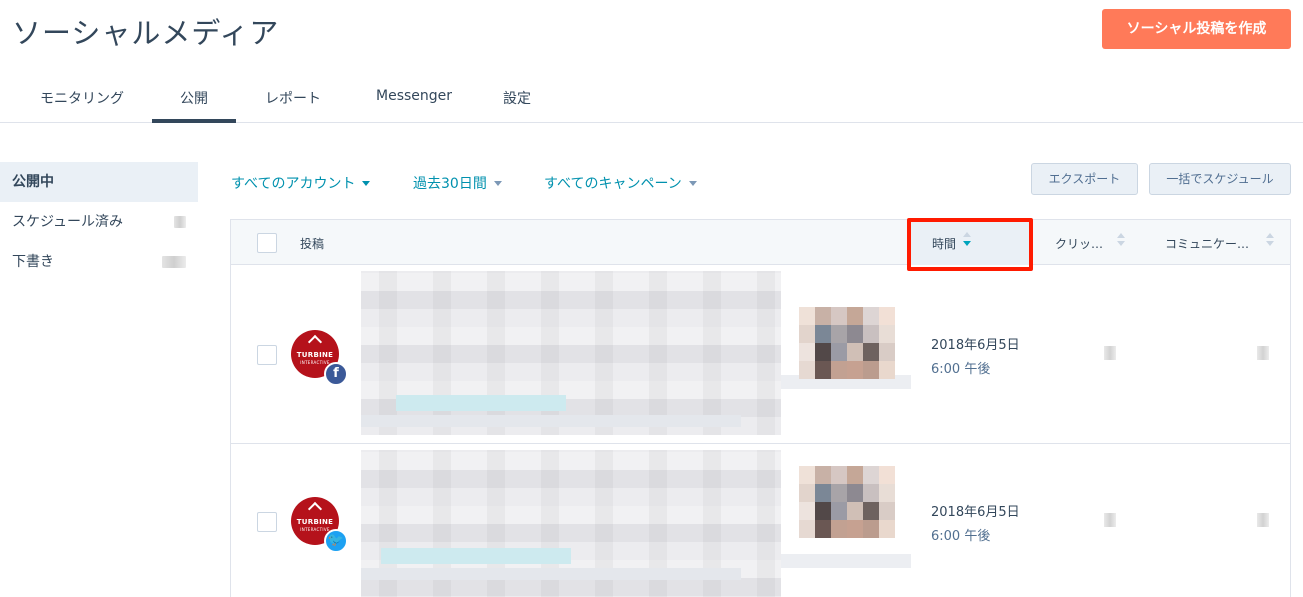 Image resolution: width=1303 pixels, height=597 pixels. I want to click on sidebar-item-scheduled: スケジュール済み, so click(99, 222).